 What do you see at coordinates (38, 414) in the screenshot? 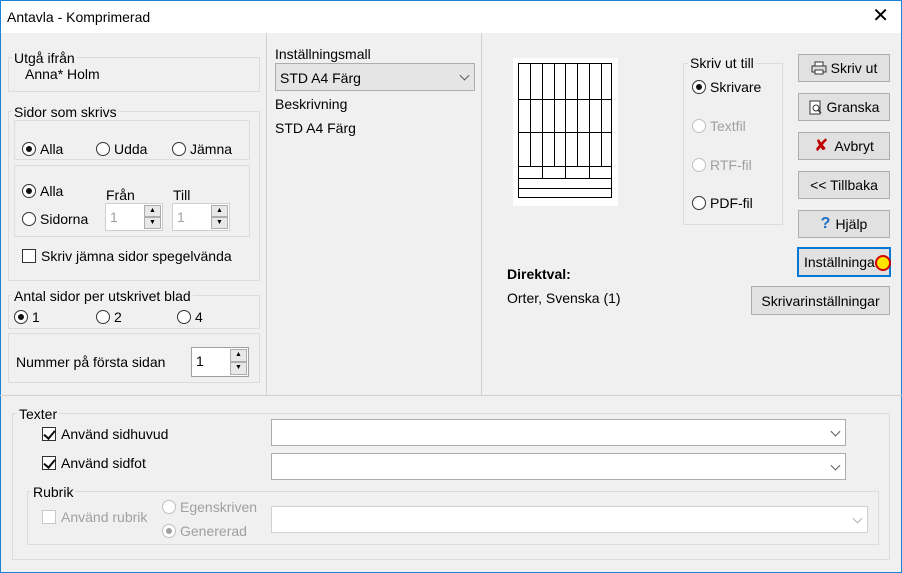
I see `texts-label: Texter` at bounding box center [38, 414].